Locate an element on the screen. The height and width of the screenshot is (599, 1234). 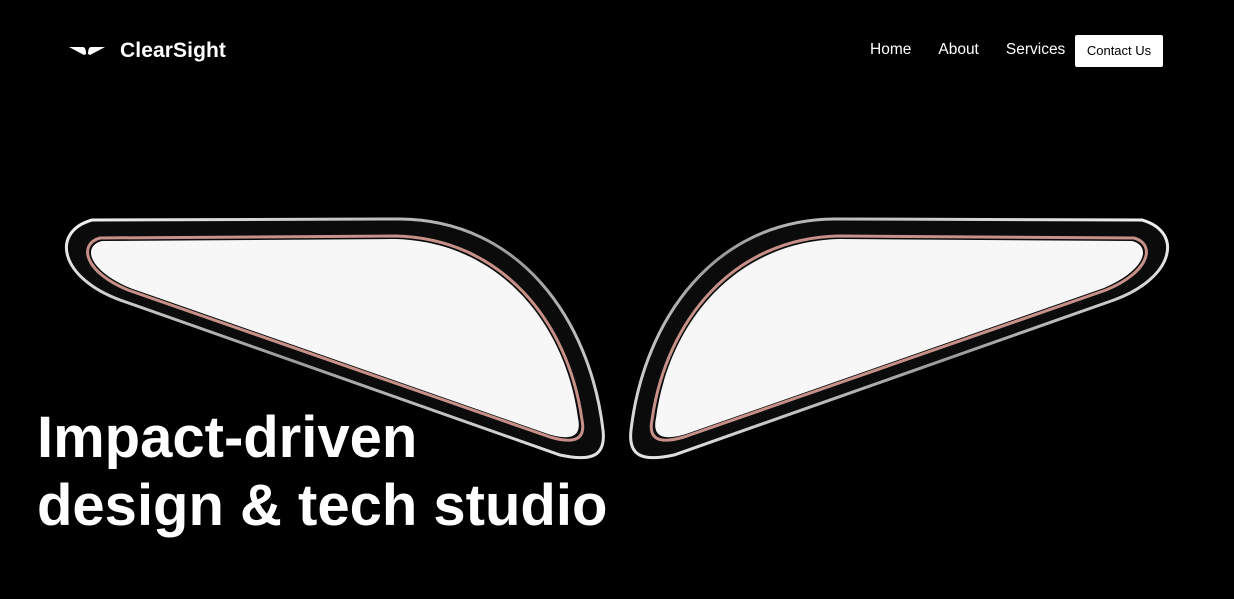
nav-link-home: Home is located at coordinates (890, 50).